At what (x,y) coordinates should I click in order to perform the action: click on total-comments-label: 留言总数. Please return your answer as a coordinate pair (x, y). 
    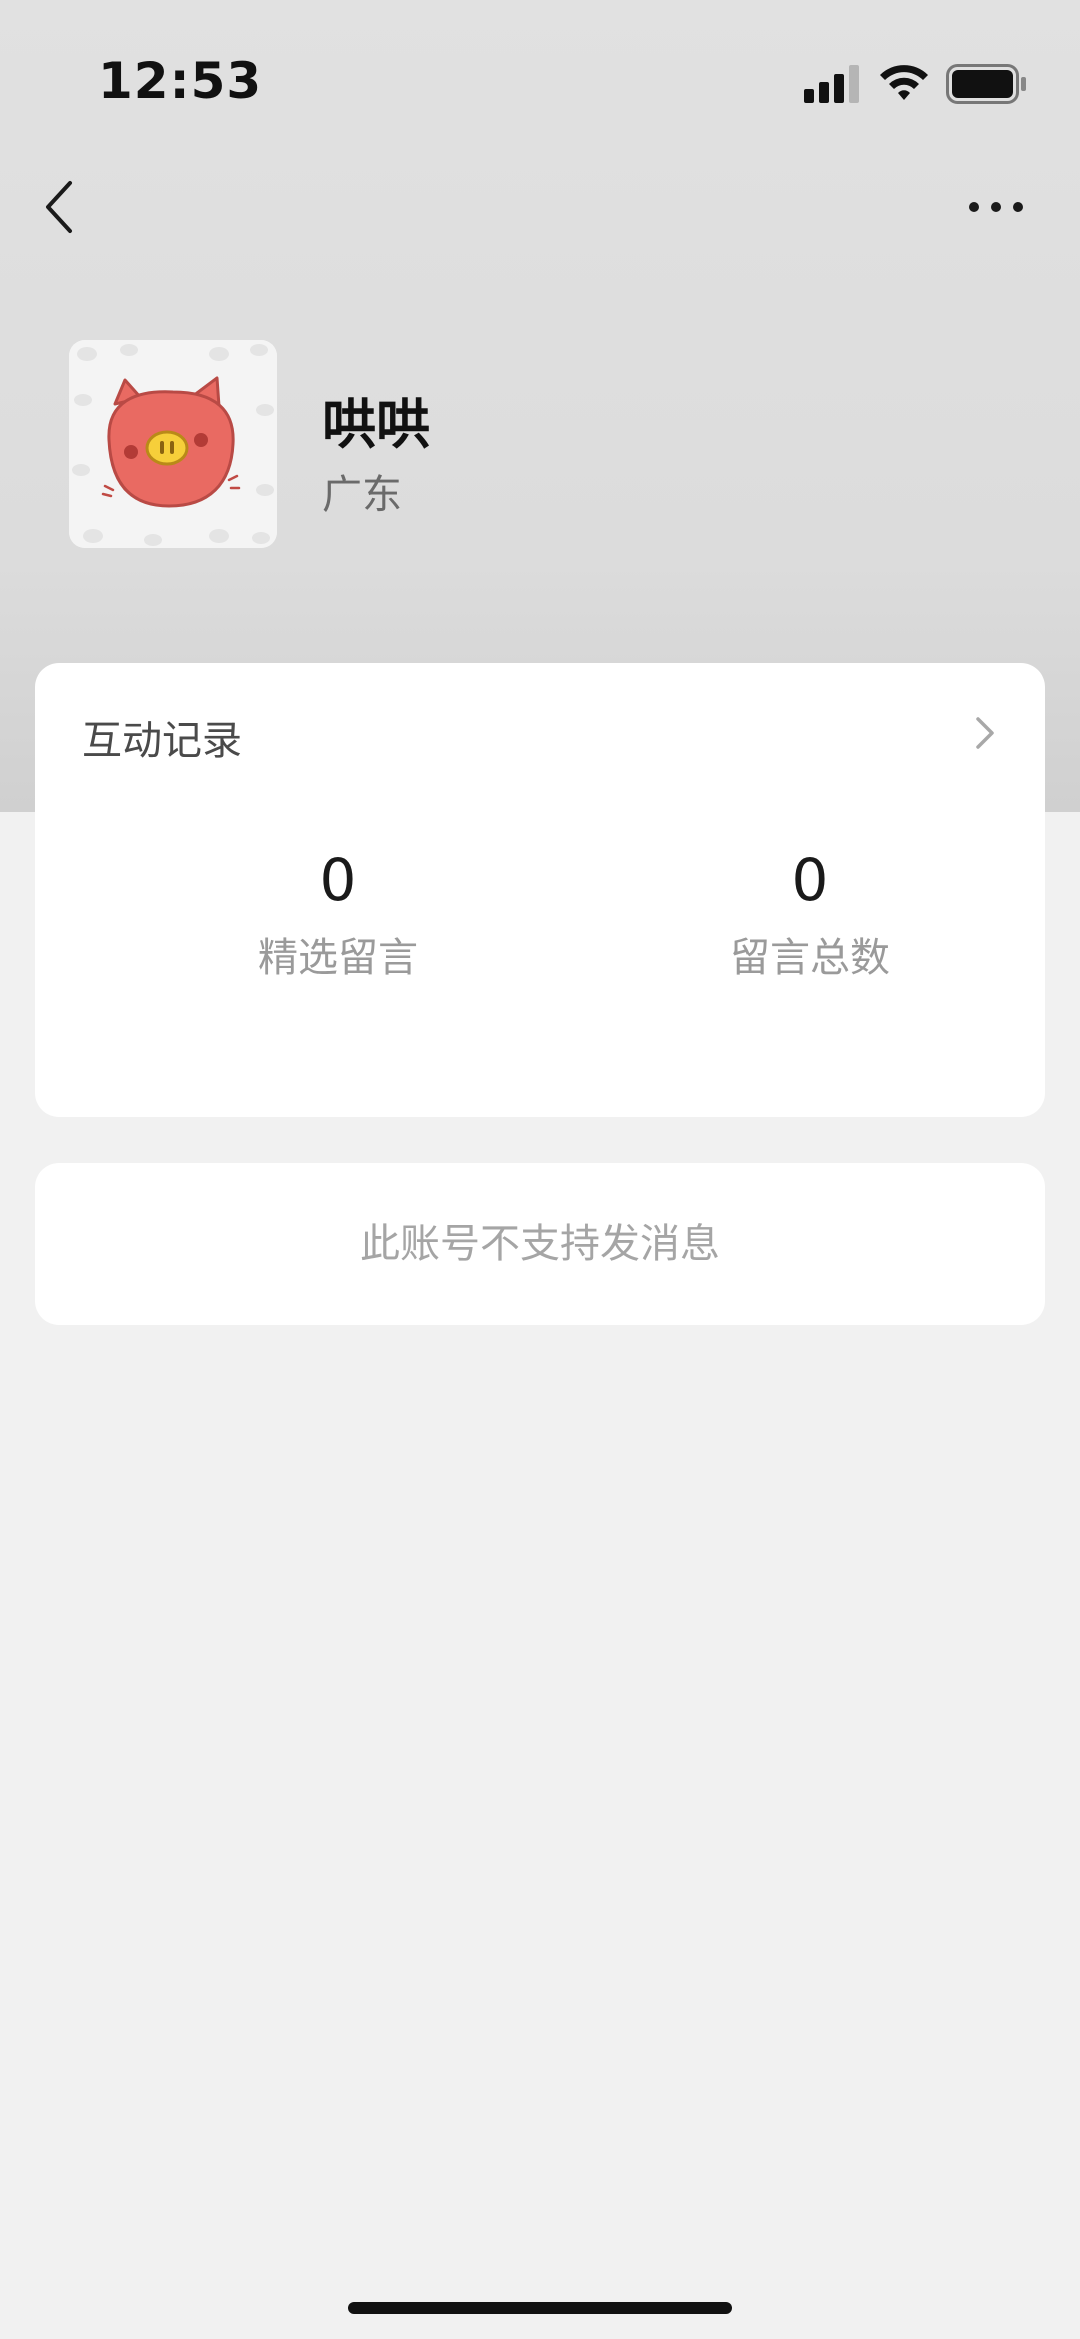
    Looking at the image, I should click on (810, 958).